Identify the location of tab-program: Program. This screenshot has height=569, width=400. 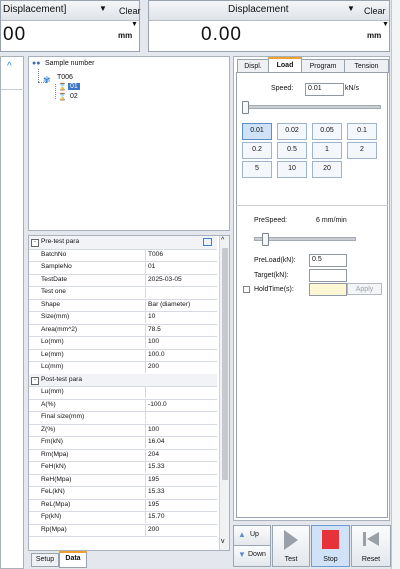
(323, 66).